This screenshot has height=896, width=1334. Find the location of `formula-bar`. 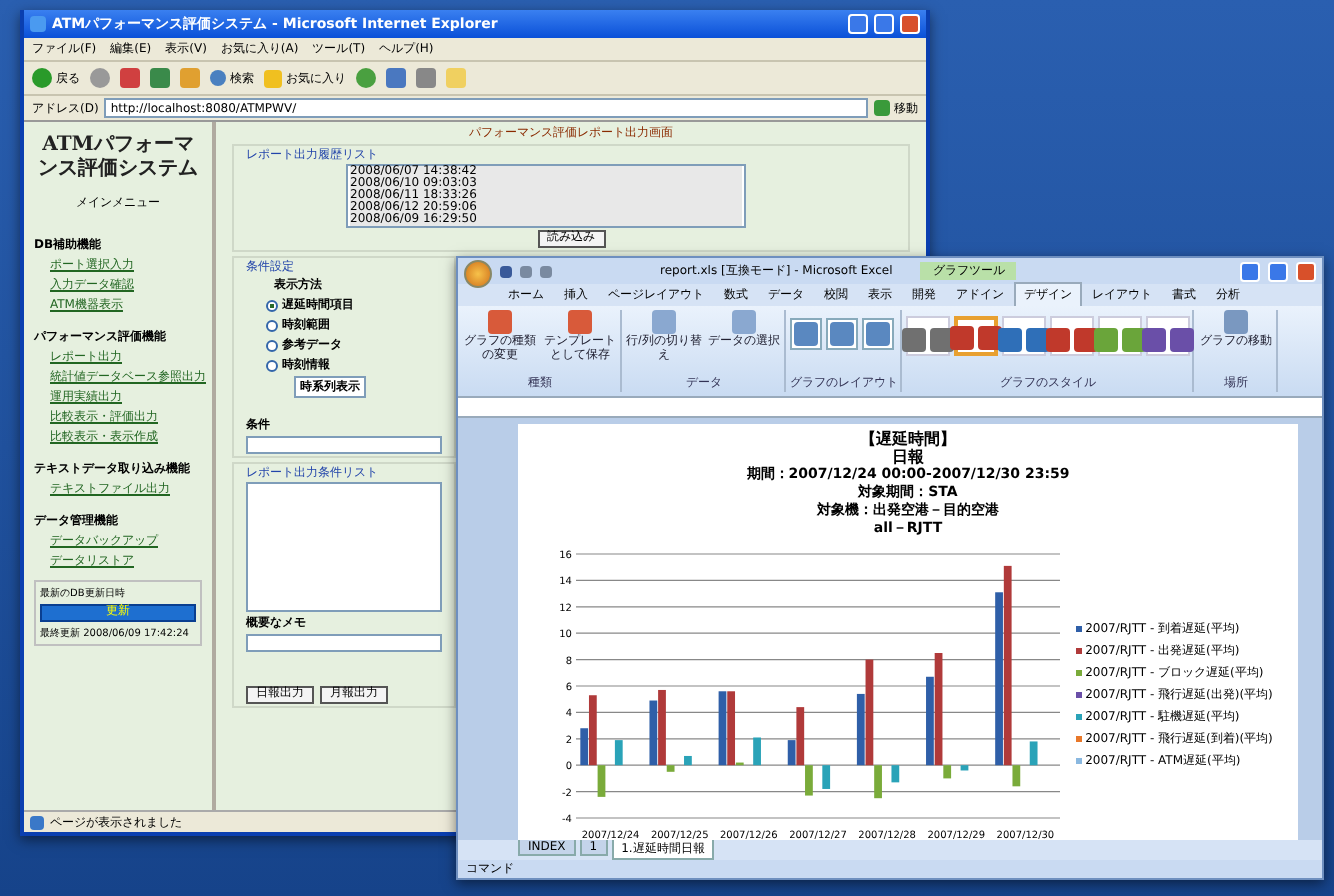

formula-bar is located at coordinates (890, 408).